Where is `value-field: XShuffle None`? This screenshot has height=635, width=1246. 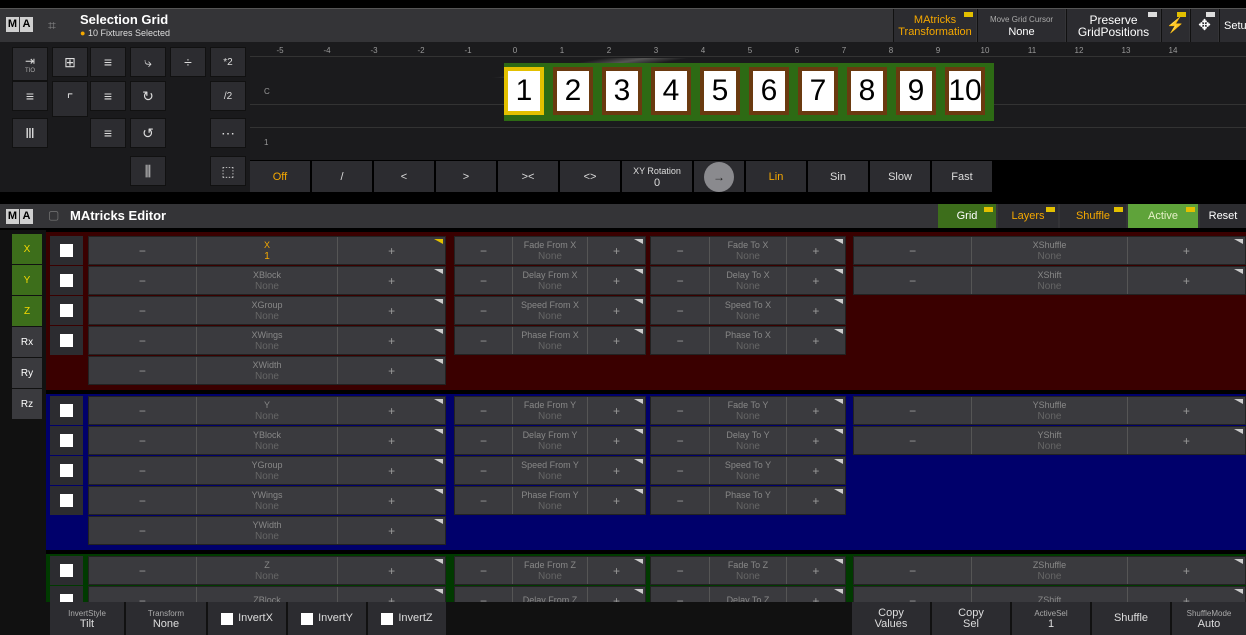
value-field: XShuffle None is located at coordinates (1049, 250).